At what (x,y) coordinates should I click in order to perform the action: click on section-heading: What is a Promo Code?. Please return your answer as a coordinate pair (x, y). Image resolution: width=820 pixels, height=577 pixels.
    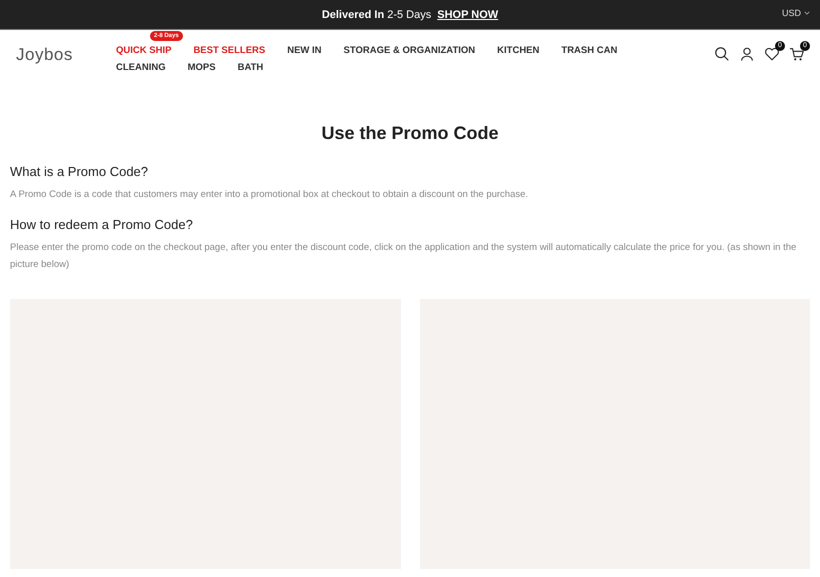
    Looking at the image, I should click on (80, 171).